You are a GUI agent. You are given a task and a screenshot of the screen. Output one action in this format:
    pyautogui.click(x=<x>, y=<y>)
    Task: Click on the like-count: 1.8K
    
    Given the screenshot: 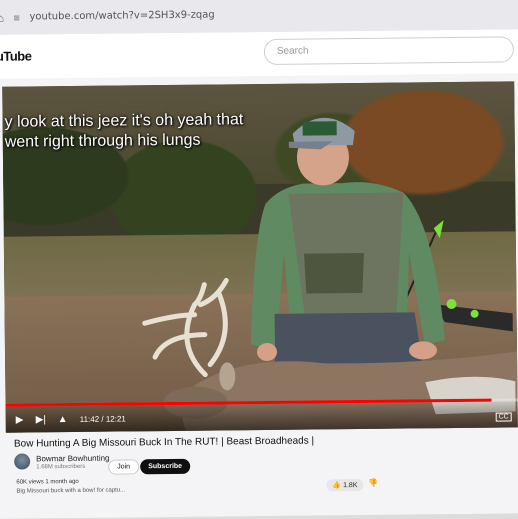 What is the action you would take?
    pyautogui.click(x=350, y=486)
    